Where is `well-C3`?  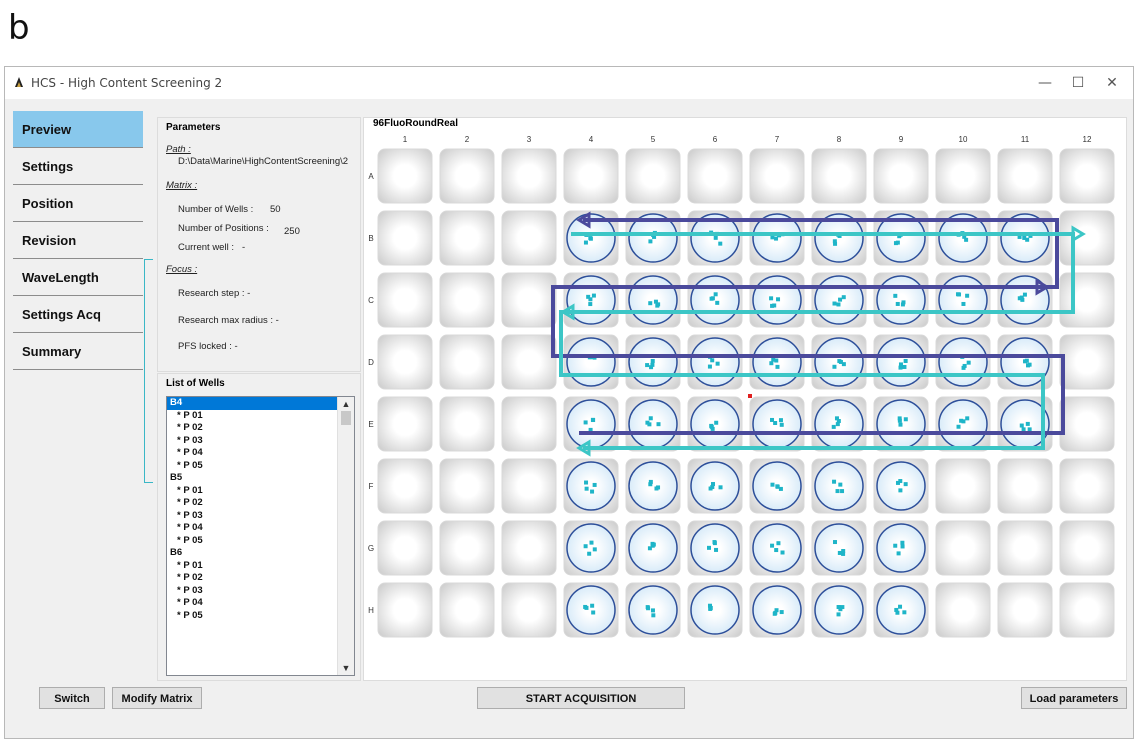
well-C3 is located at coordinates (529, 300).